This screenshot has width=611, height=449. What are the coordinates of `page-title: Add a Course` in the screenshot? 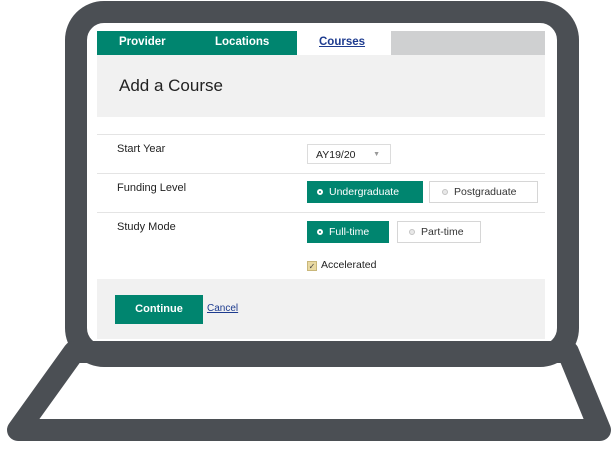 It's located at (171, 85).